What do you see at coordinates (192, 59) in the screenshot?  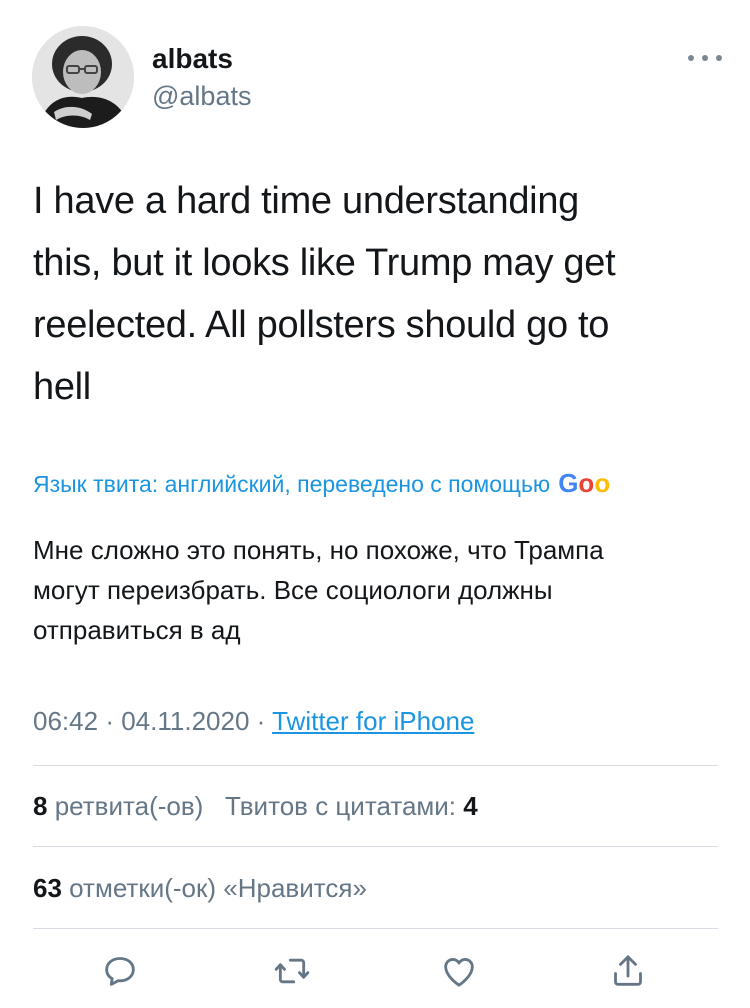 I see `author-name: albats` at bounding box center [192, 59].